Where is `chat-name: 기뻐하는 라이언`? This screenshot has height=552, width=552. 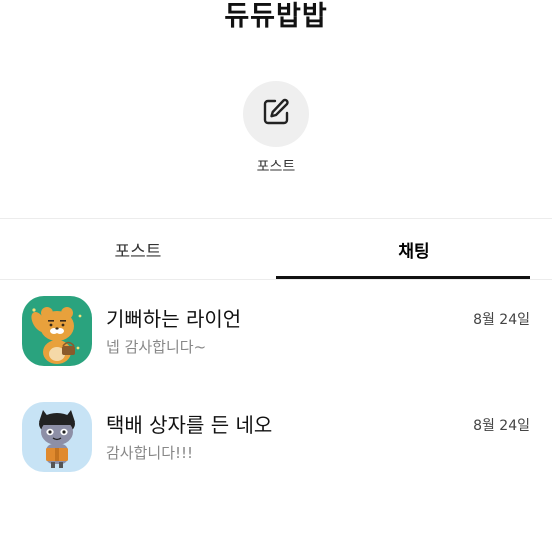 chat-name: 기뻐하는 라이언 is located at coordinates (174, 319).